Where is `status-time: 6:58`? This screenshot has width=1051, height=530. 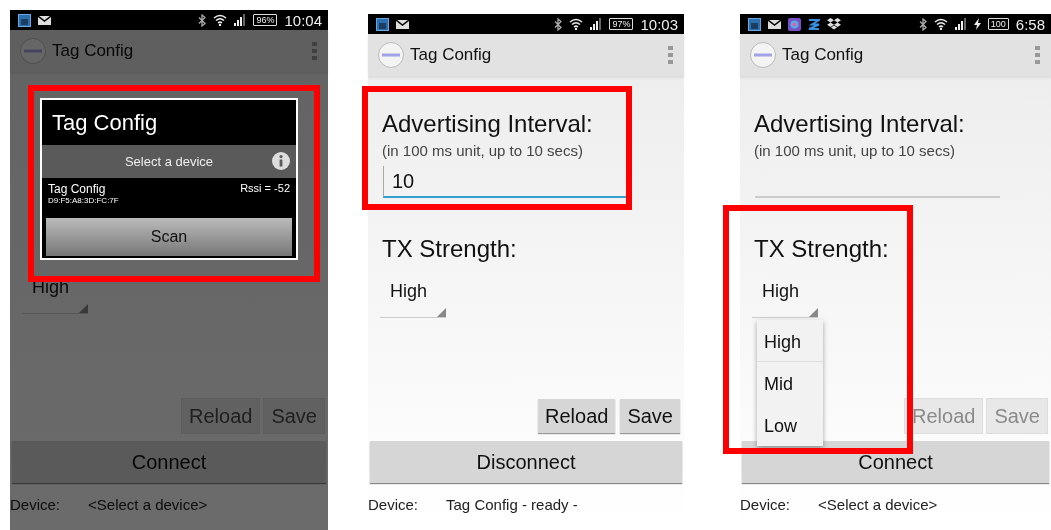 status-time: 6:58 is located at coordinates (1030, 24).